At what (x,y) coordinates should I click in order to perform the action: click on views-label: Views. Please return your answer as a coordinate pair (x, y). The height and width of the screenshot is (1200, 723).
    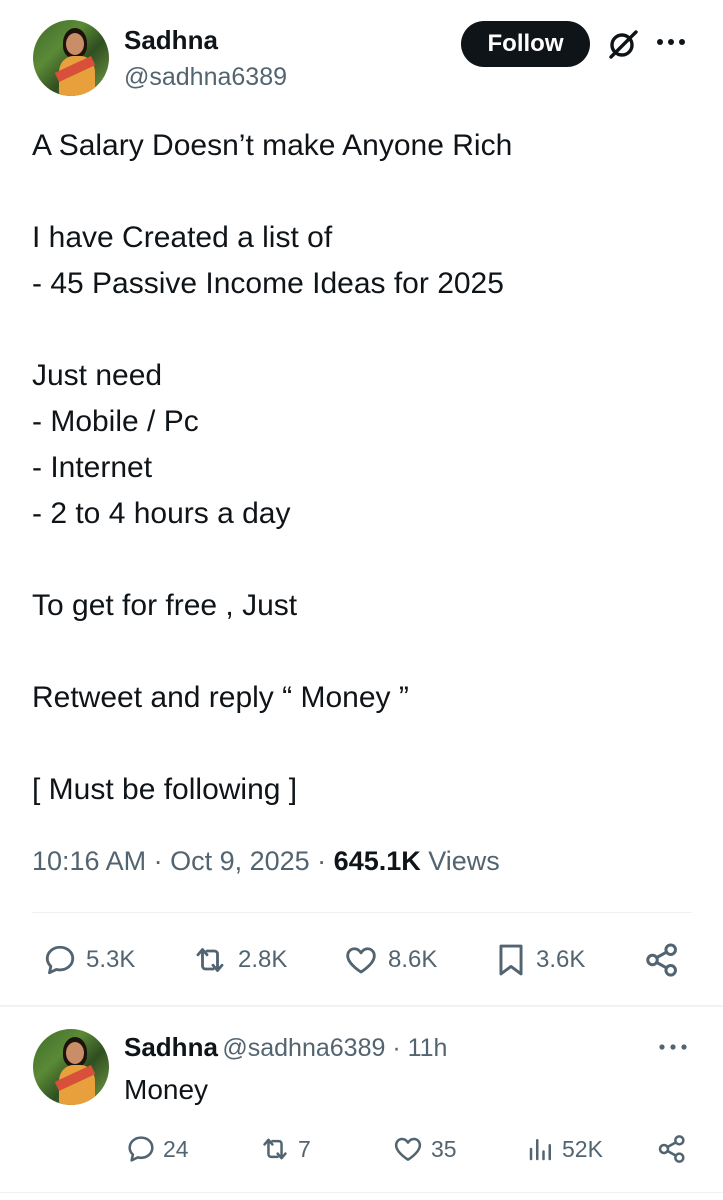
    Looking at the image, I should click on (464, 861).